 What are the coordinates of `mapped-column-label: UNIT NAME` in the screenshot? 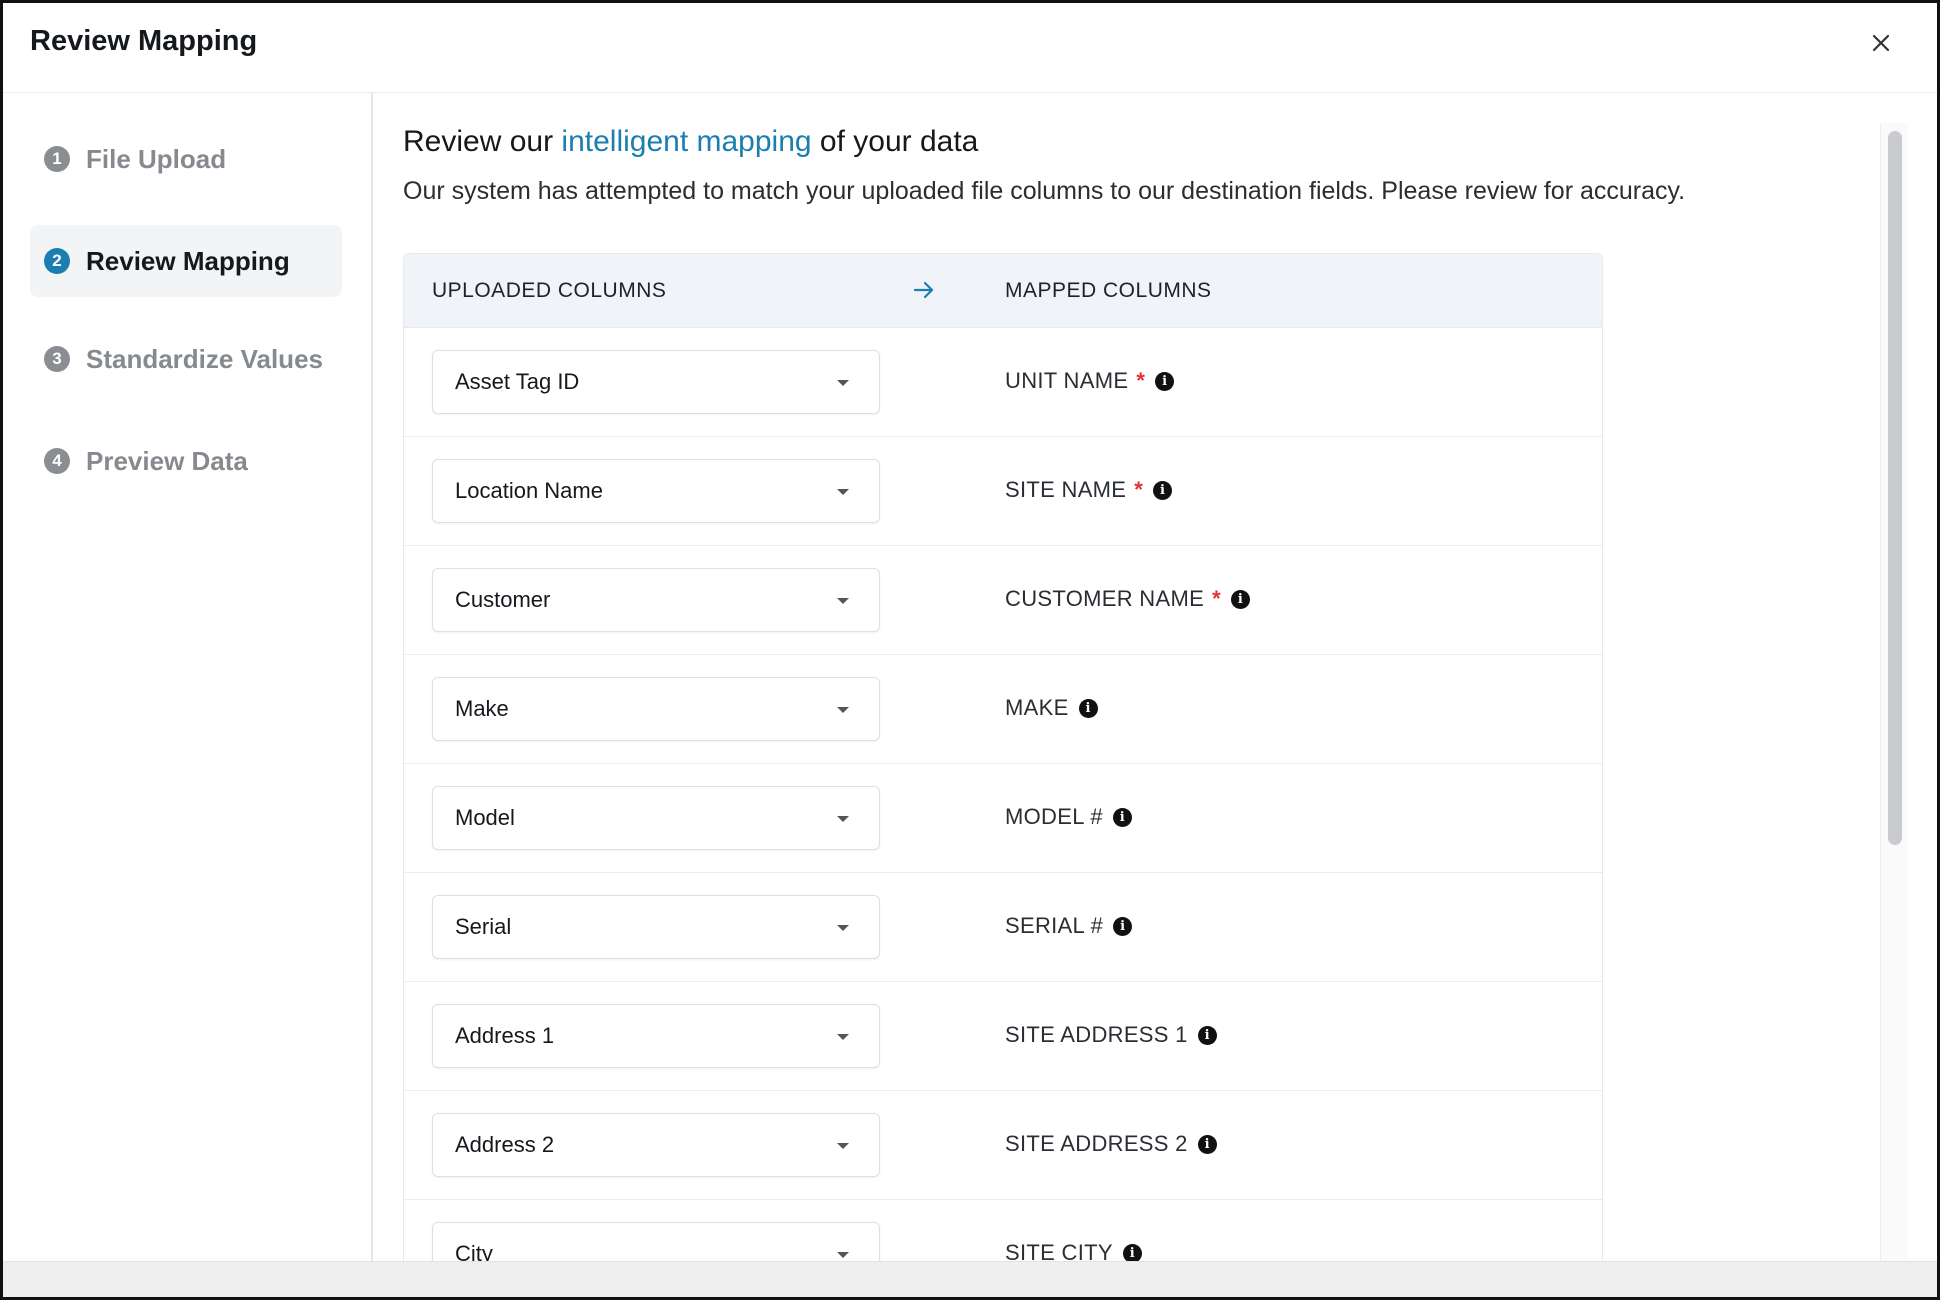 It's located at (1067, 380).